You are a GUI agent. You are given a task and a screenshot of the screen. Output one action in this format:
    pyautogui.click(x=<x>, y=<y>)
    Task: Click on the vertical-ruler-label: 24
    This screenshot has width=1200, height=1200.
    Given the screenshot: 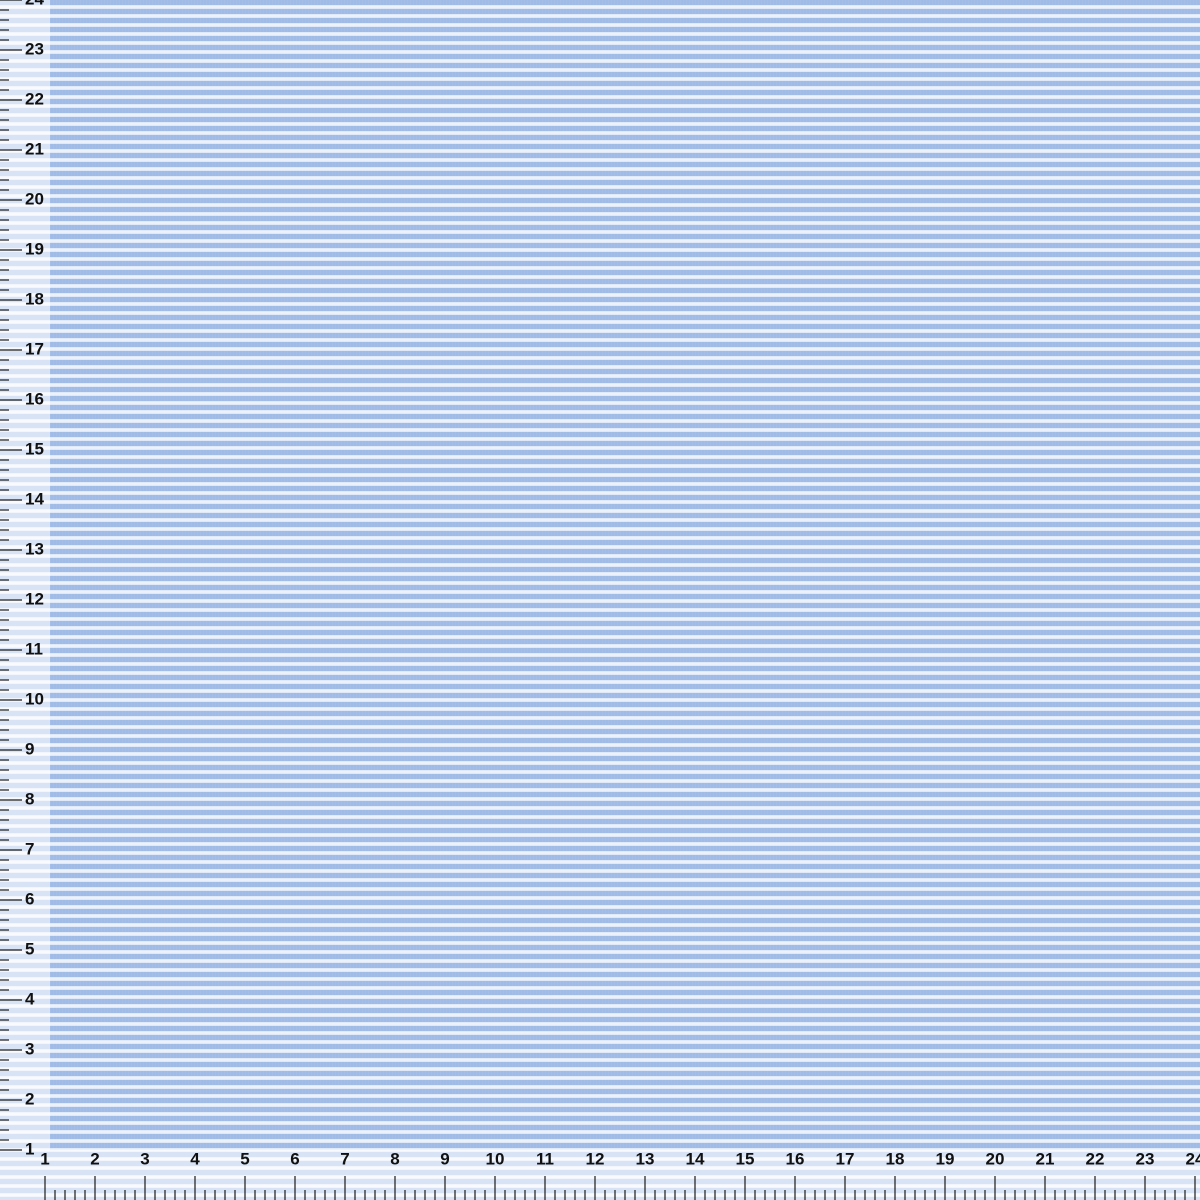 What is the action you would take?
    pyautogui.click(x=34, y=4)
    